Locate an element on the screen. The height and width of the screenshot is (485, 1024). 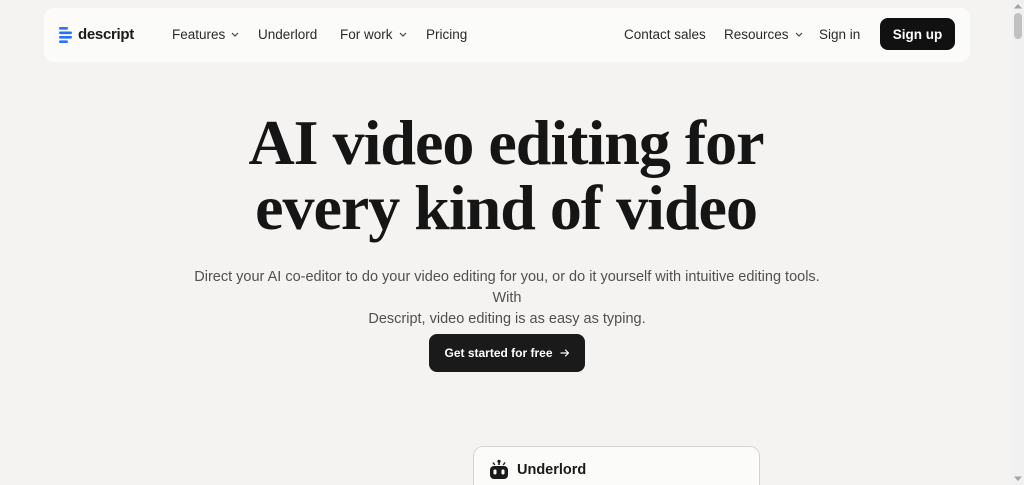
nav-item-sign-in: Sign in is located at coordinates (839, 34).